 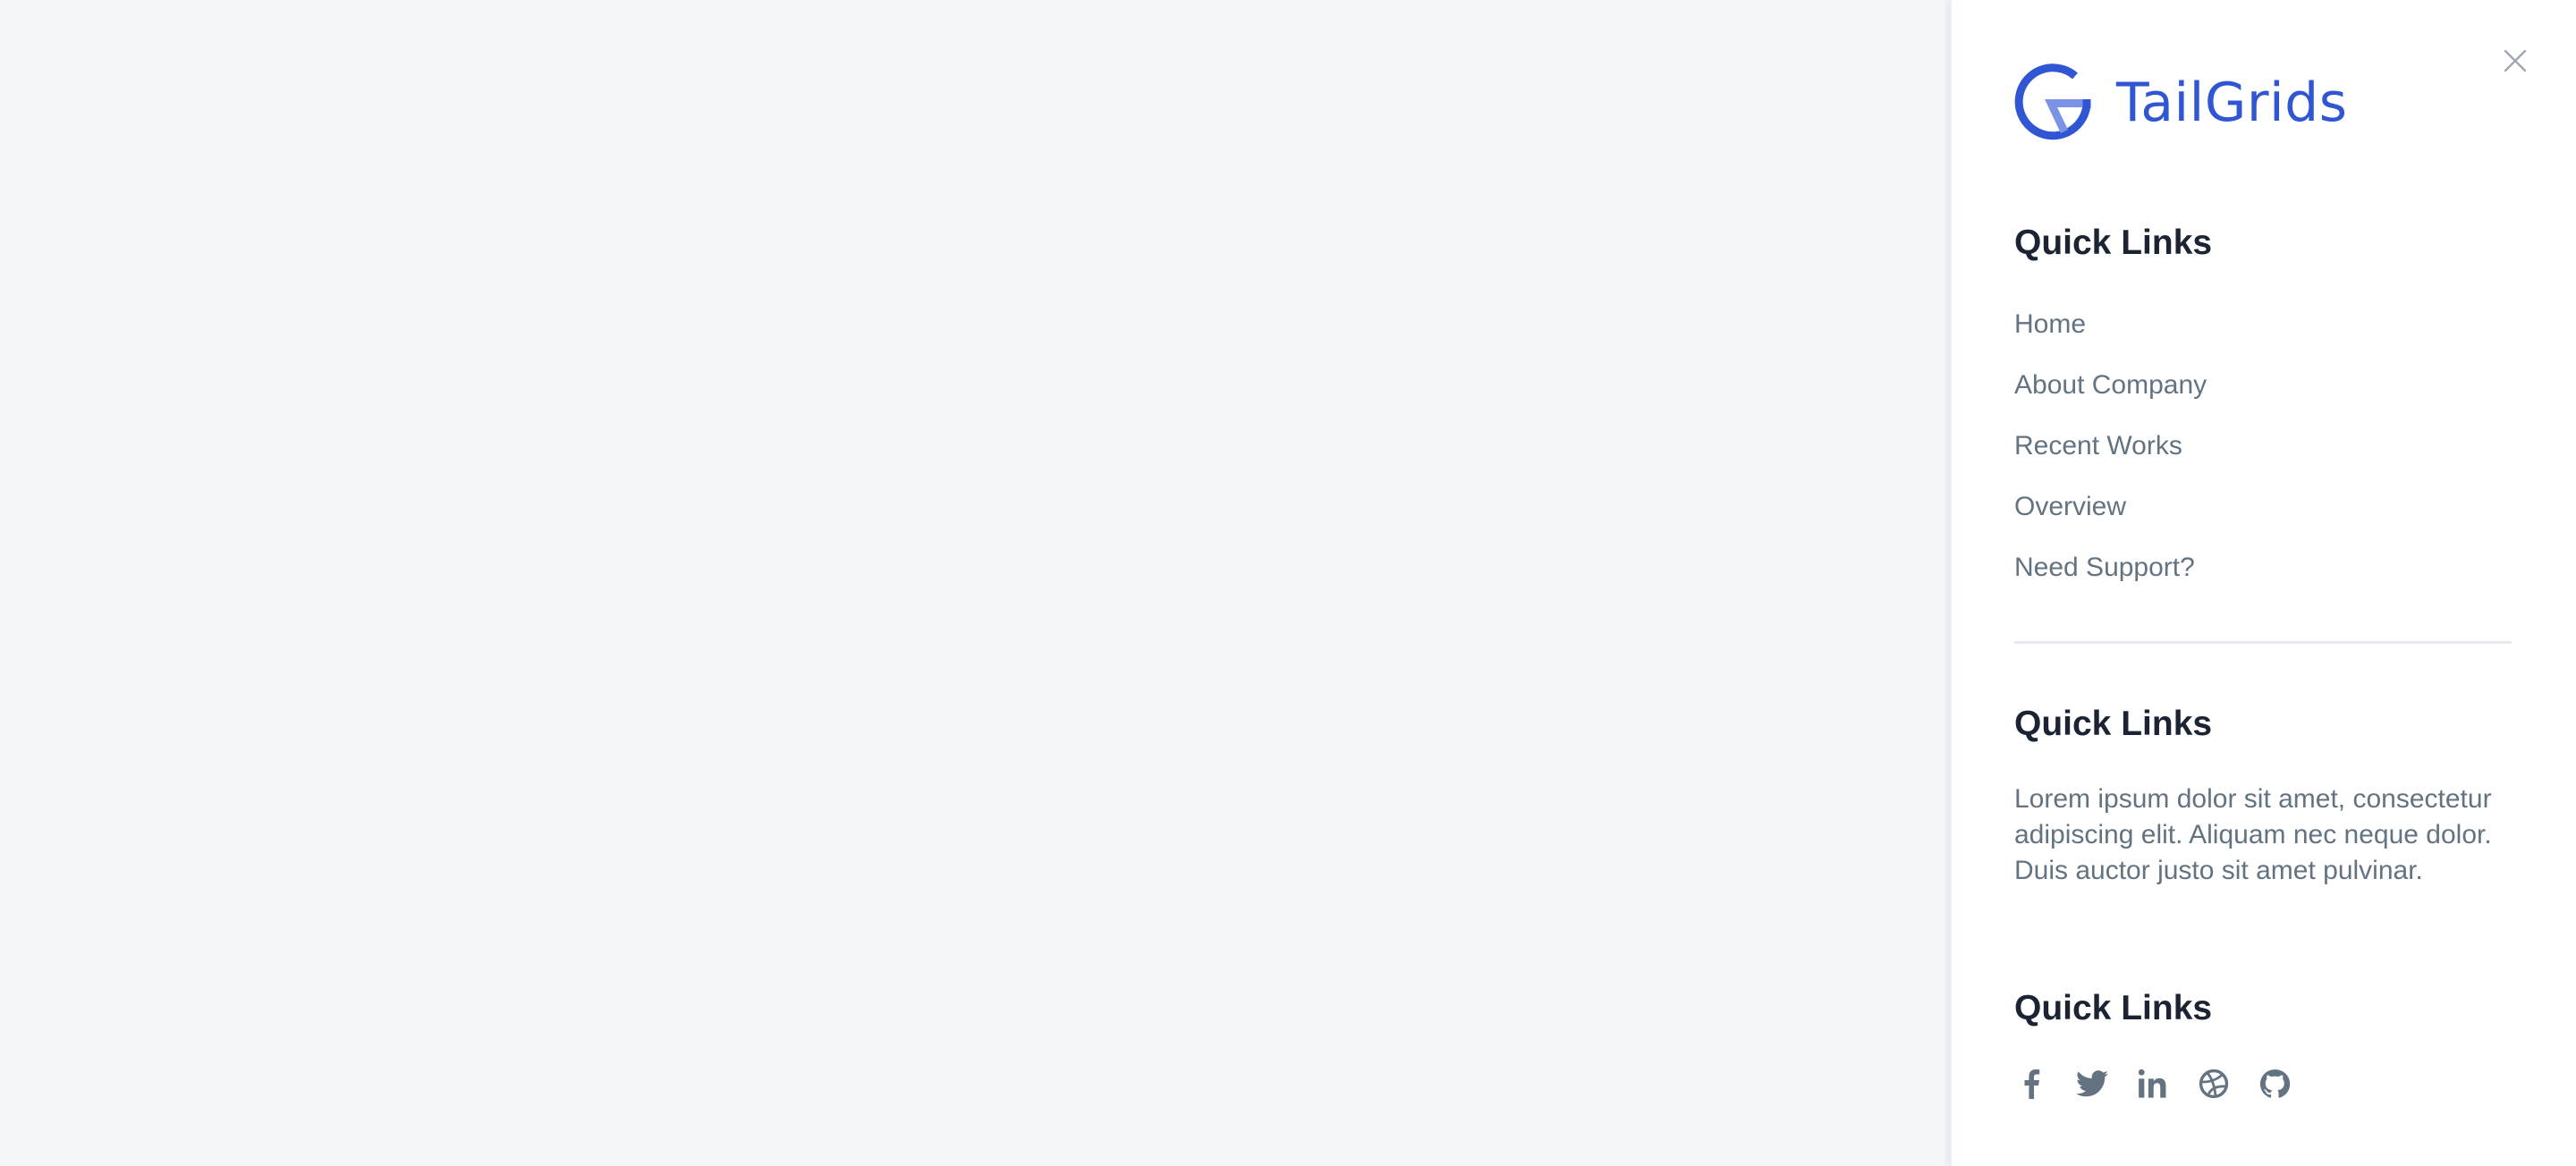 I want to click on link-need-support: Need Support?, so click(x=2104, y=567).